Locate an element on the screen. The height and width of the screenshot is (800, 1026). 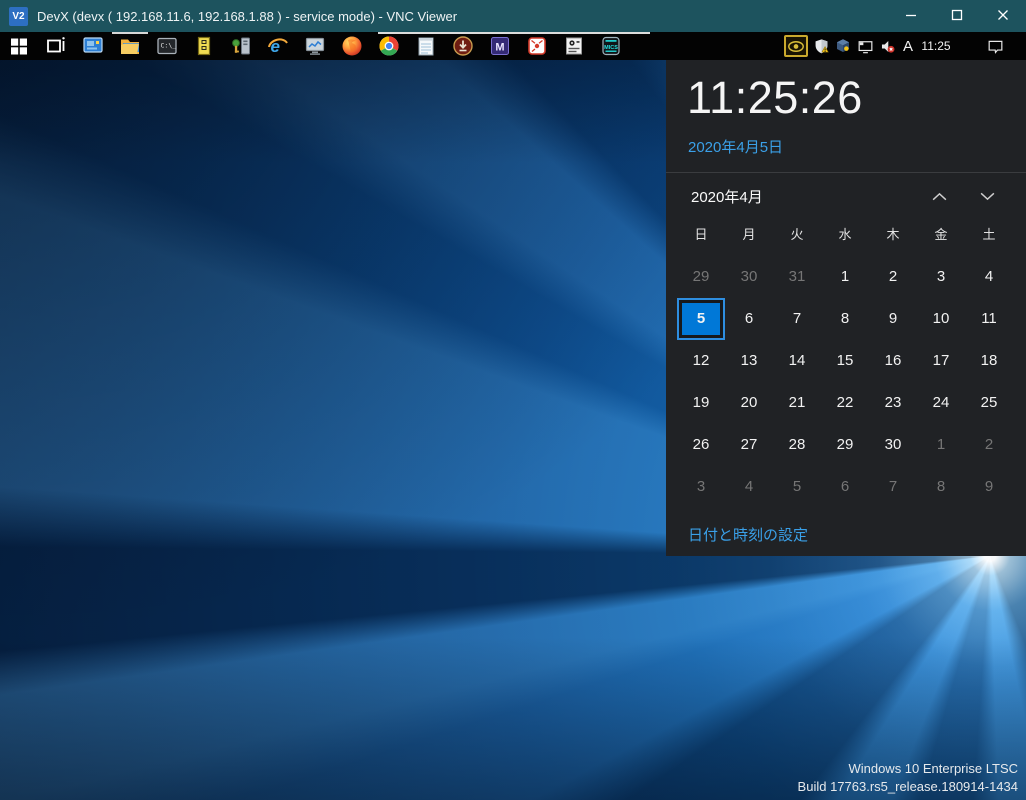
calendar-day: 31 is located at coordinates (797, 277).